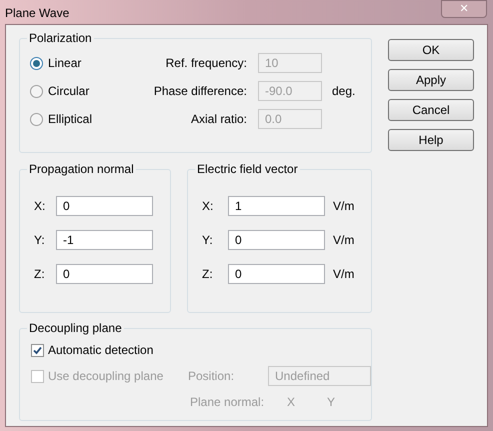 Image resolution: width=493 pixels, height=431 pixels. I want to click on field-label: Ref. frequency:, so click(206, 63).